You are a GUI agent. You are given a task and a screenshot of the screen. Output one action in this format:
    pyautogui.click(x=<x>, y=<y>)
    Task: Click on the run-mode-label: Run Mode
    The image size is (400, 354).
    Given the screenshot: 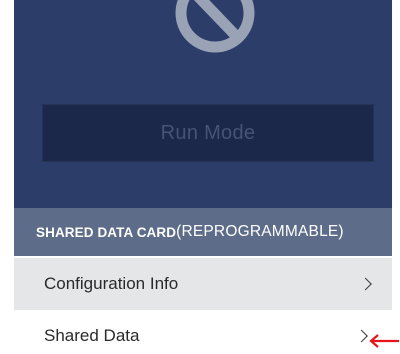 What is the action you would take?
    pyautogui.click(x=208, y=132)
    